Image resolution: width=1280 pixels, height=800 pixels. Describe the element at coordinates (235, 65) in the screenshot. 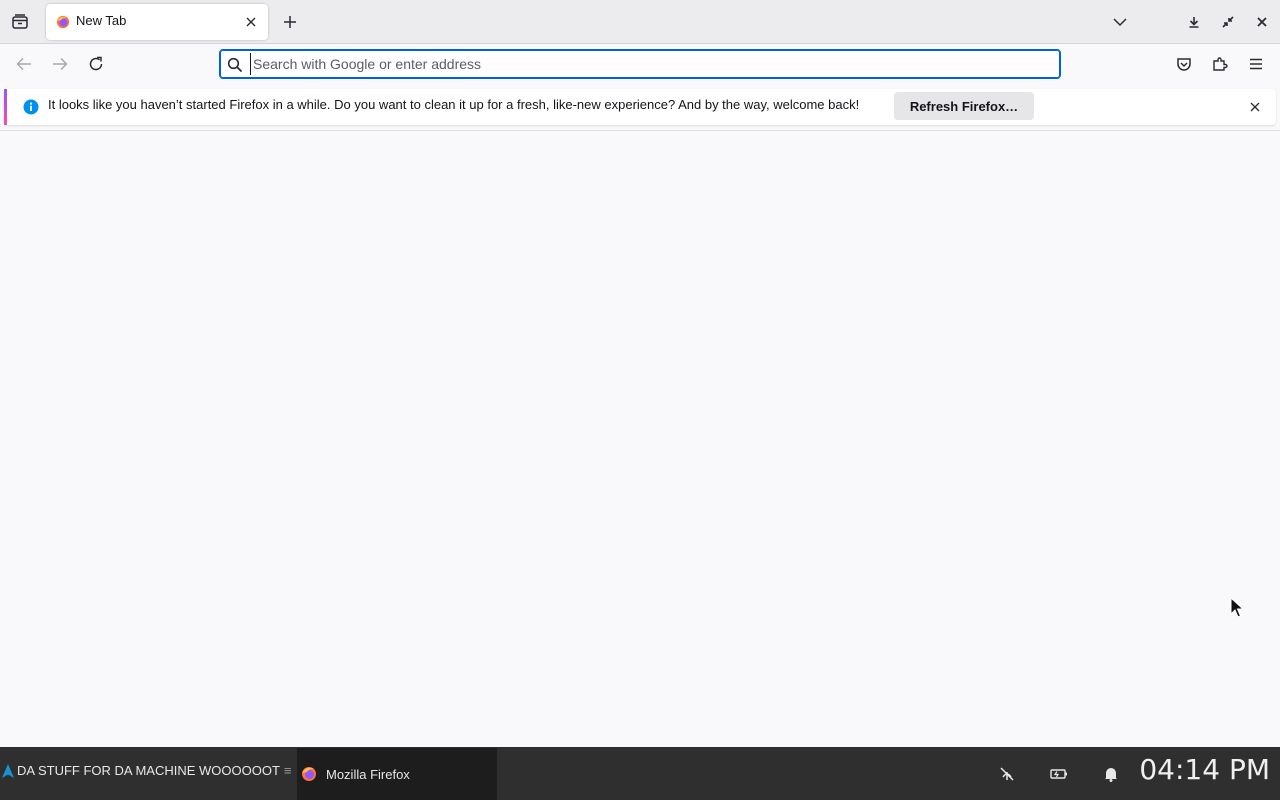

I see `search-icon` at that location.